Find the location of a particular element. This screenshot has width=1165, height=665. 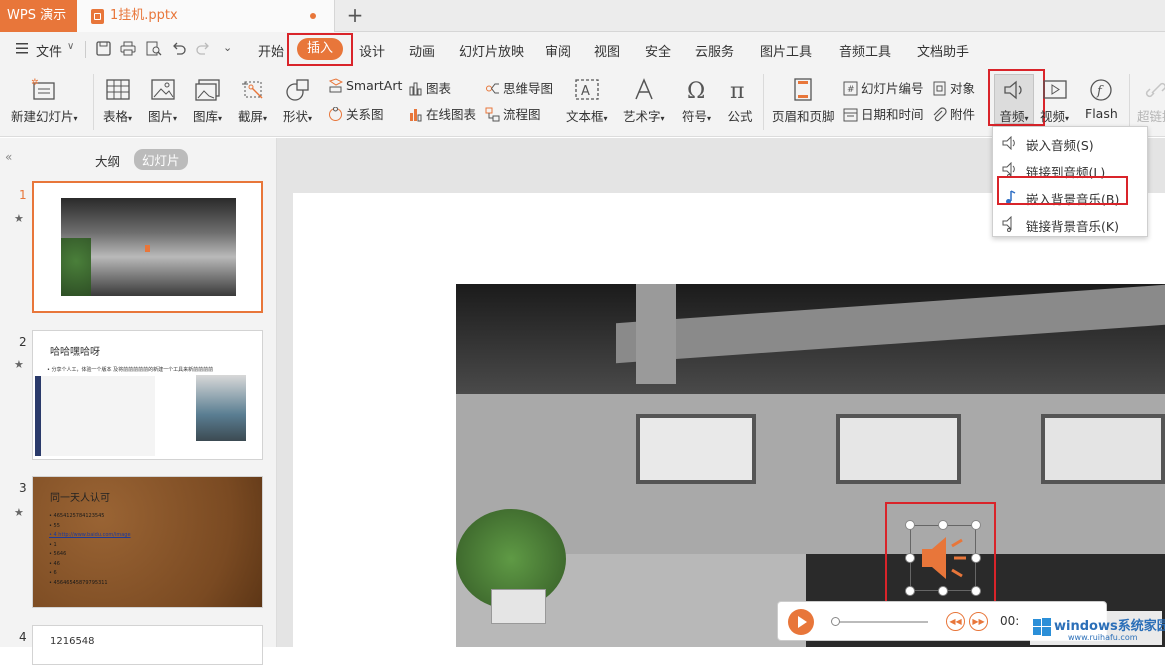

document-tab: 1挂机.pptx is located at coordinates (206, 16).